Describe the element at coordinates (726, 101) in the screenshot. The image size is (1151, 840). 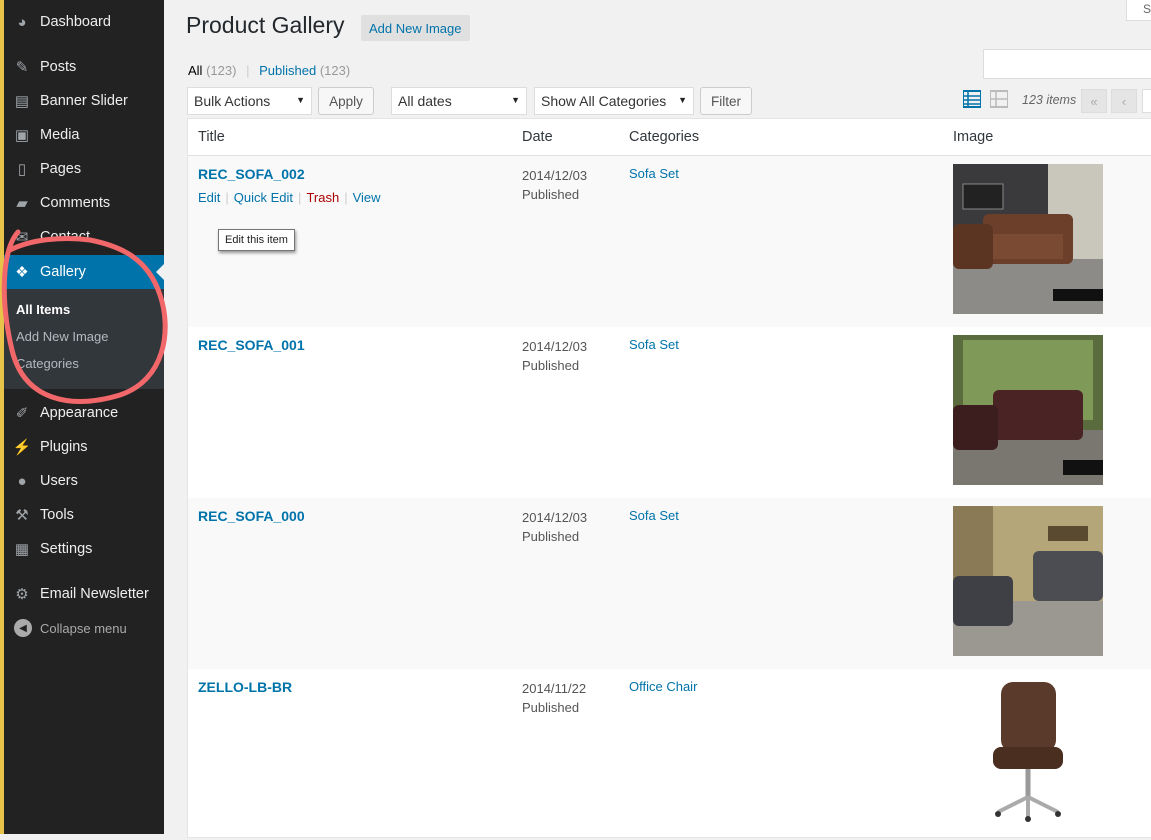
I see `filter-button: Filter` at that location.